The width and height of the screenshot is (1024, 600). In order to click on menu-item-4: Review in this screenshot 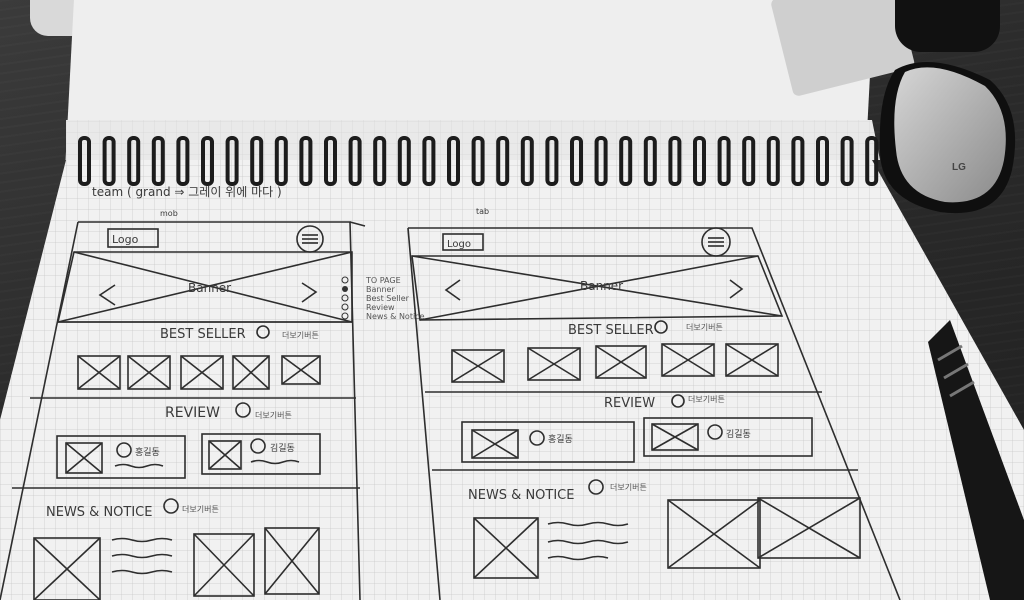, I will do `click(380, 307)`.